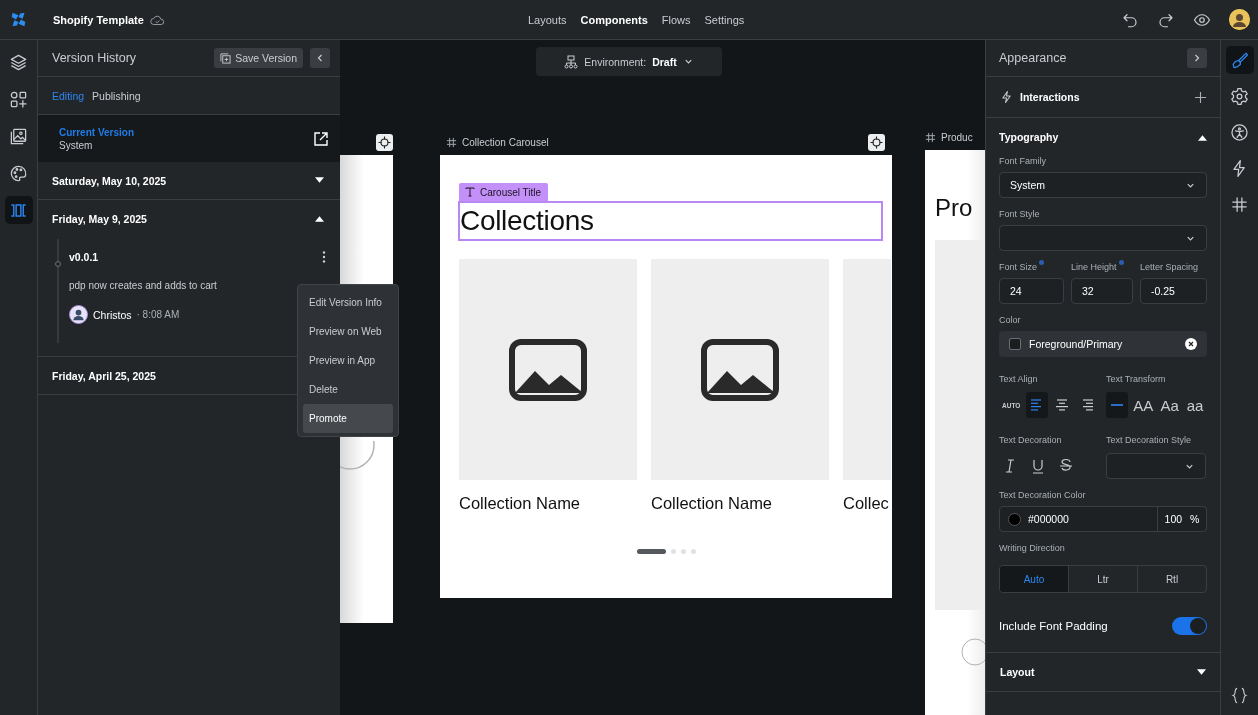 This screenshot has width=1258, height=715. Describe the element at coordinates (1023, 161) in the screenshot. I see `field-label: Font Family` at that location.